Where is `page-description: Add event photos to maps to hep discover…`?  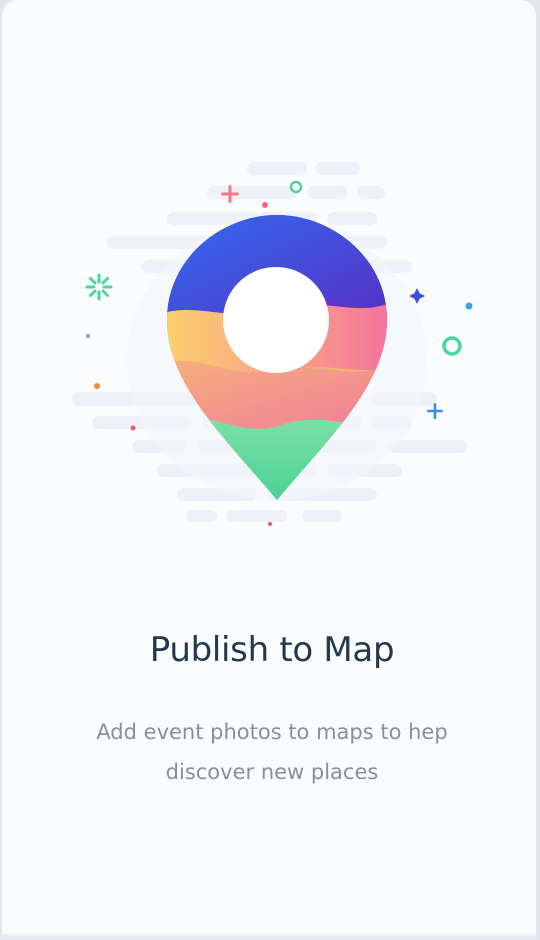 page-description: Add event photos to maps to hep discover… is located at coordinates (272, 752).